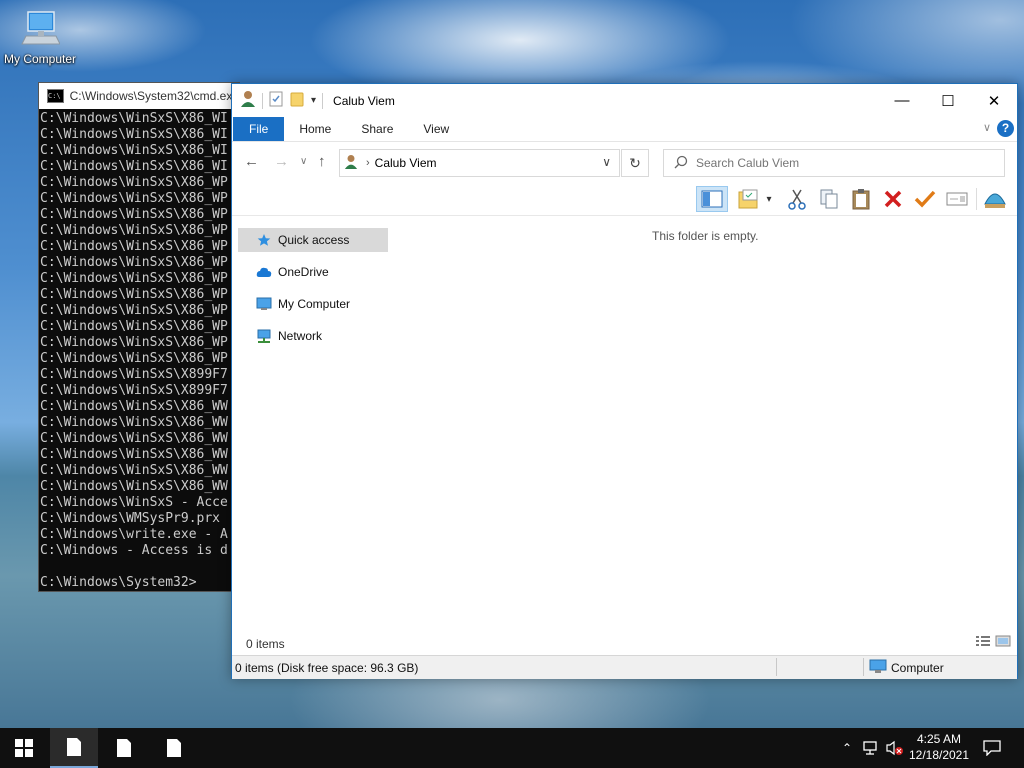  What do you see at coordinates (895, 748) in the screenshot?
I see `volume-muted-icon` at bounding box center [895, 748].